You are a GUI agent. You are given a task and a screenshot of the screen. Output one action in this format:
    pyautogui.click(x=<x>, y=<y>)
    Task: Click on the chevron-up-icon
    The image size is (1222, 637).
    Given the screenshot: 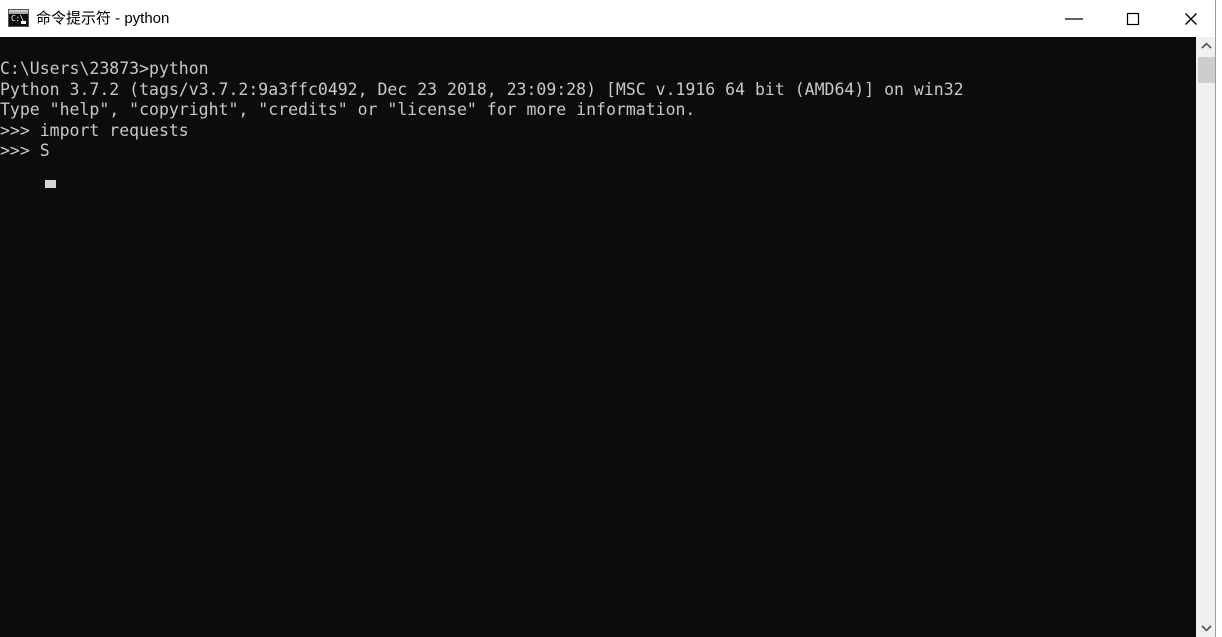 What is the action you would take?
    pyautogui.click(x=1206, y=46)
    